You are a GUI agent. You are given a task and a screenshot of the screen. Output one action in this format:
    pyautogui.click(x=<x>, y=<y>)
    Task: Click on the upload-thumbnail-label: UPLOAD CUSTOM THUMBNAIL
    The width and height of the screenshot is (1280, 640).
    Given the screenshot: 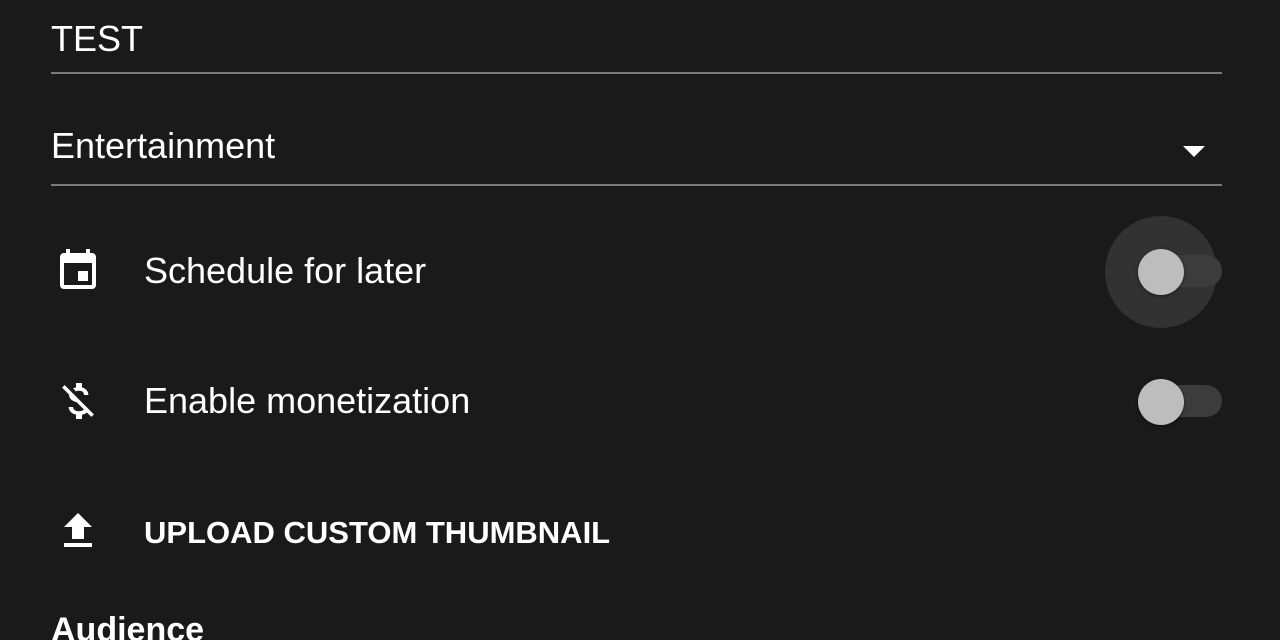 What is the action you would take?
    pyautogui.click(x=377, y=532)
    